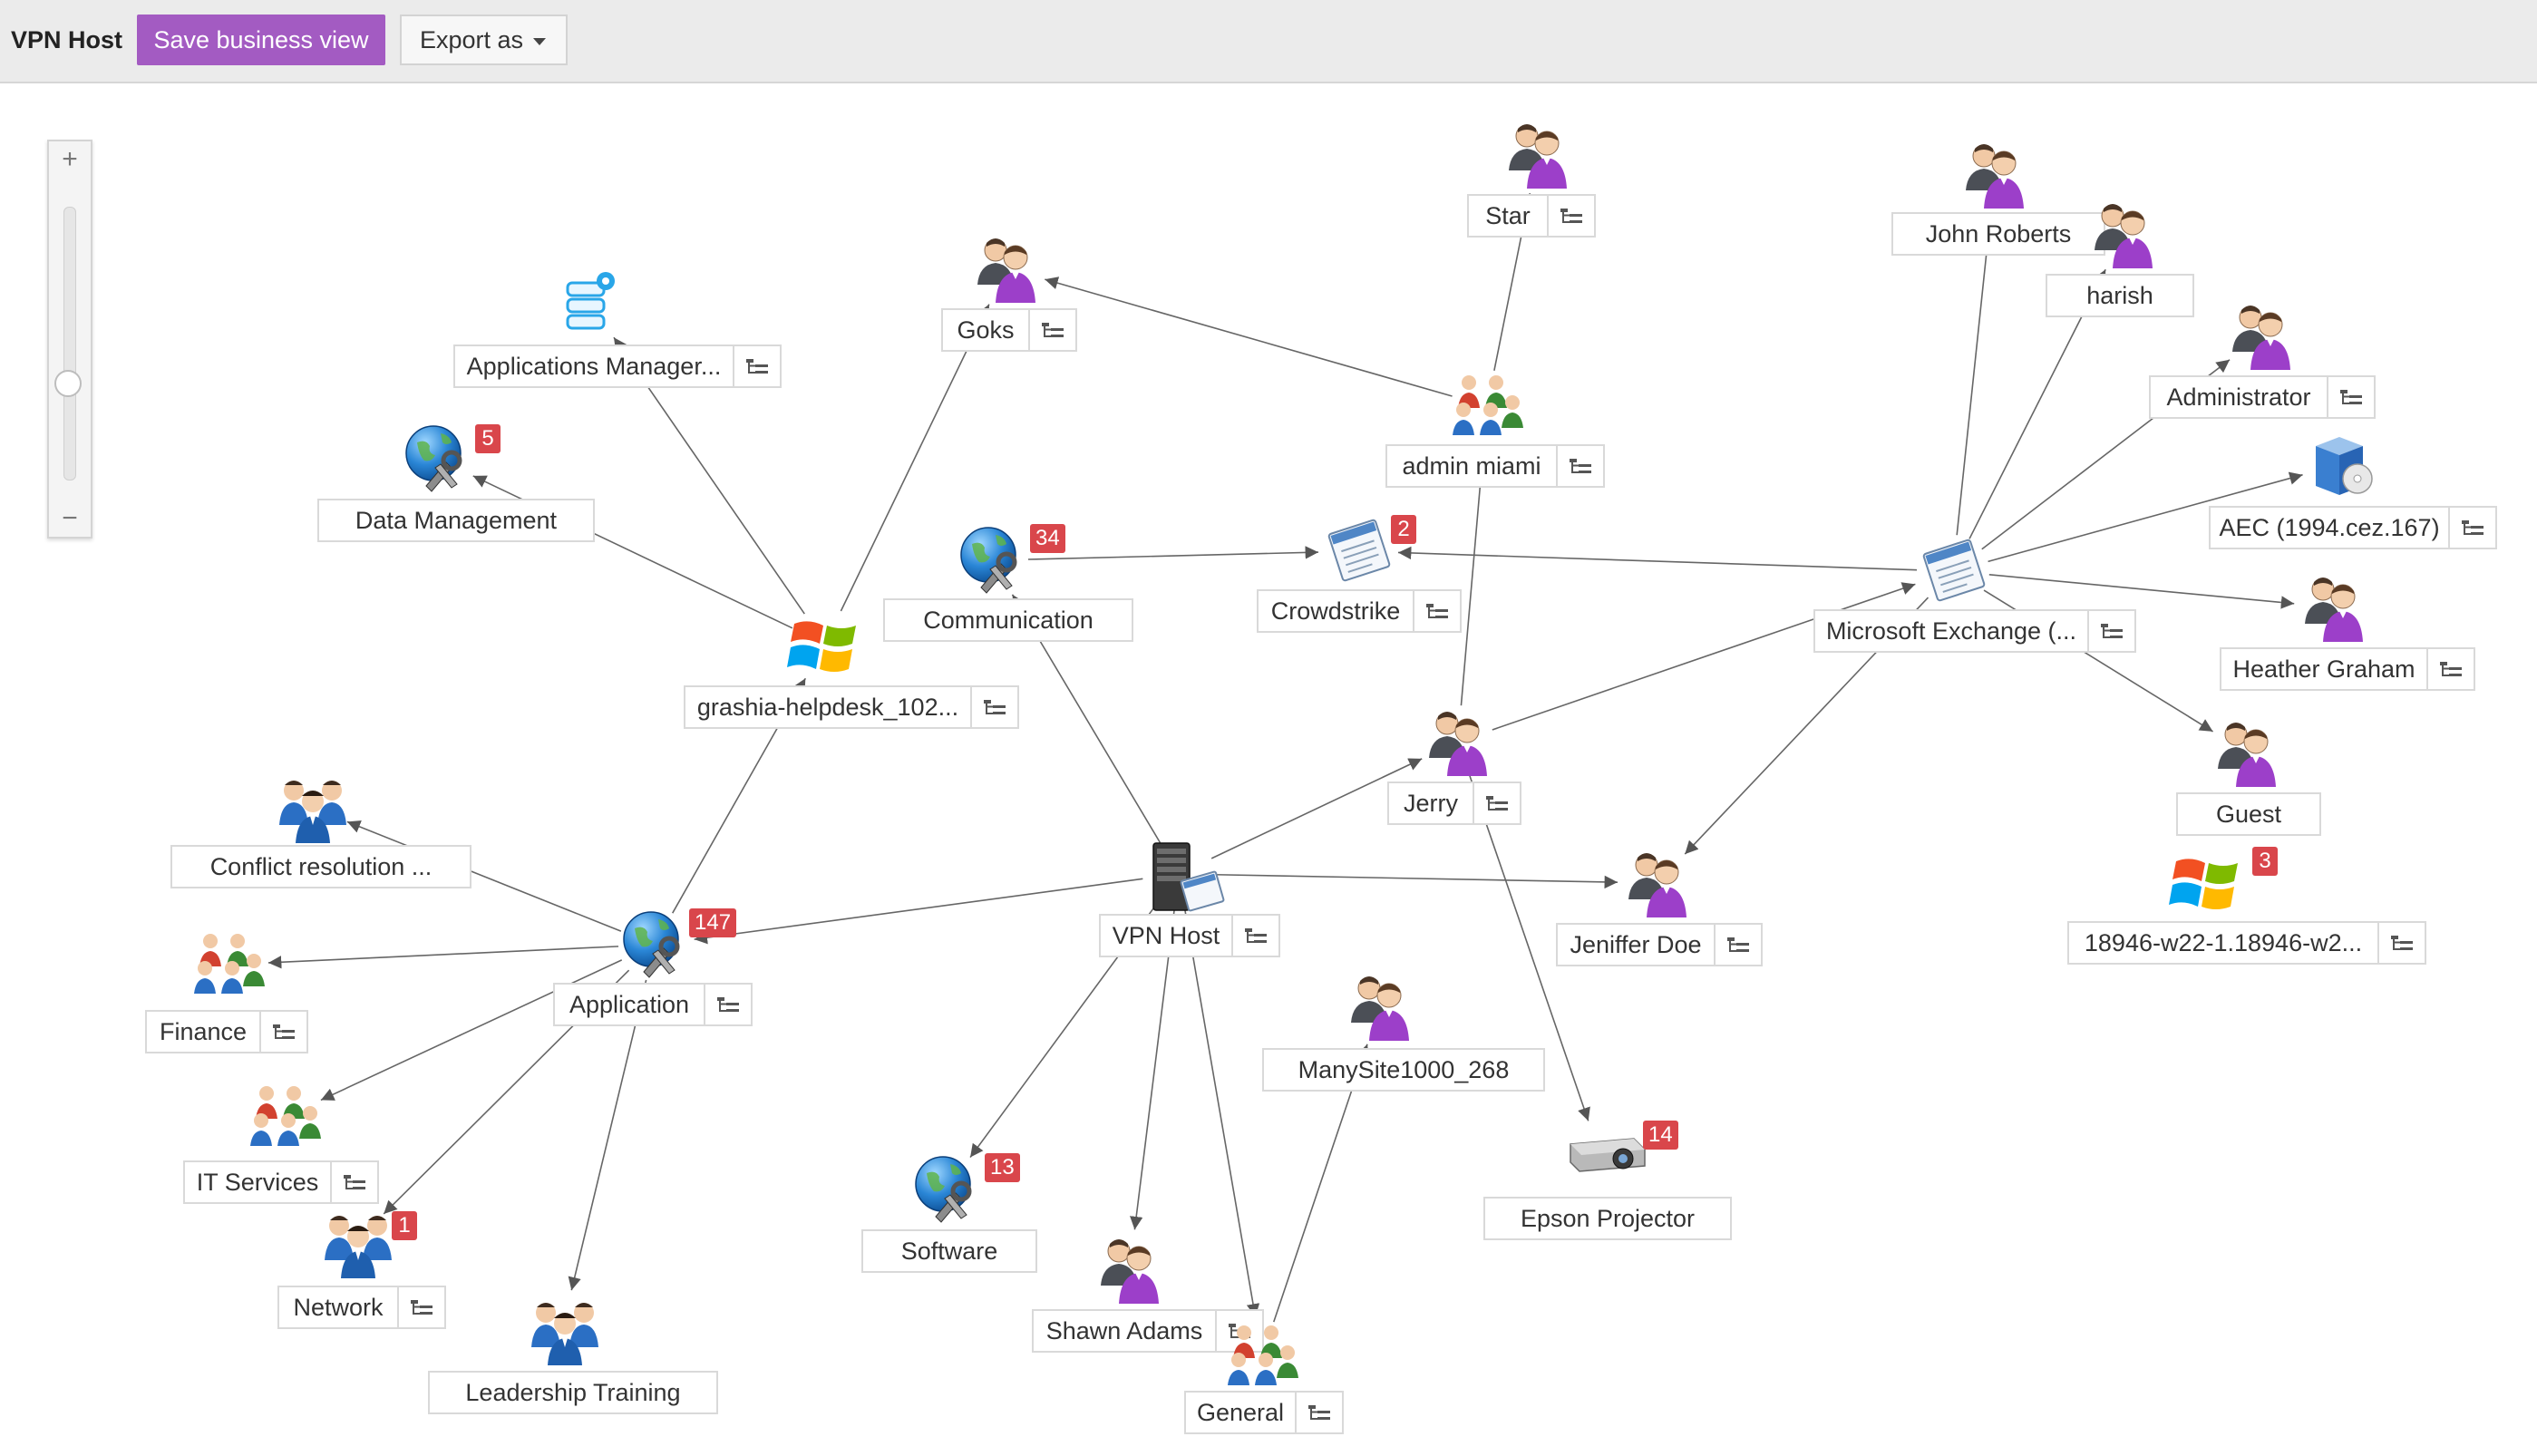 The width and height of the screenshot is (2537, 1456). I want to click on node-label-adminmiami: admin miami, so click(1495, 466).